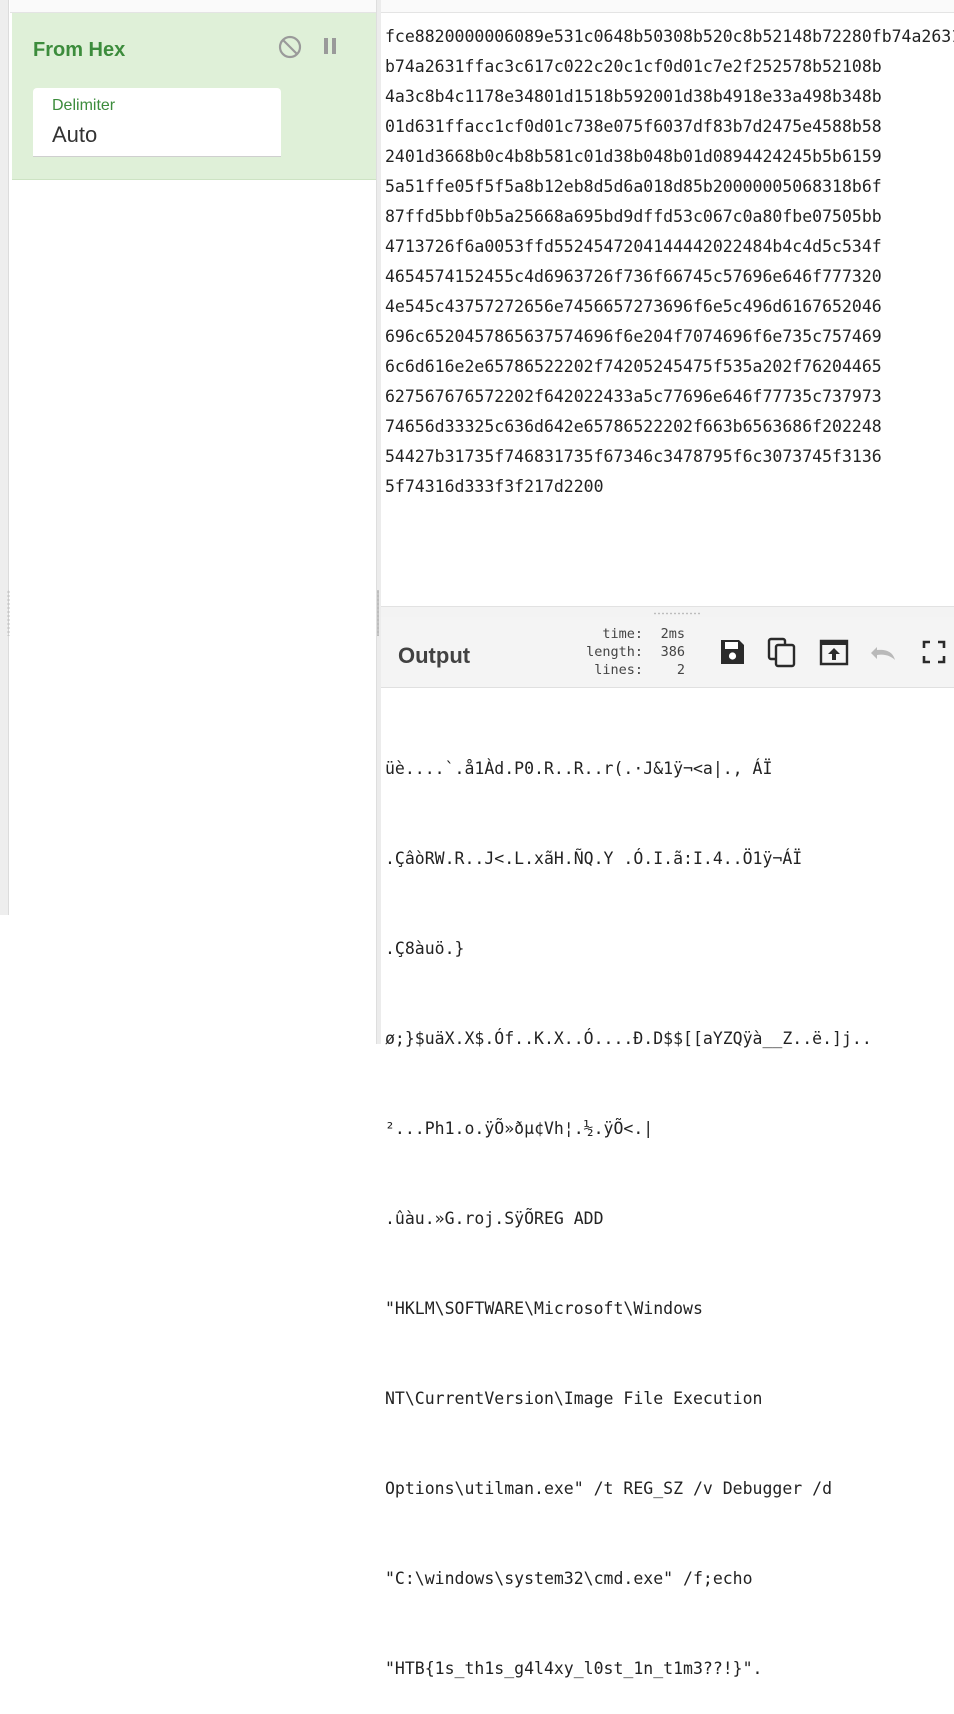 Image resolution: width=954 pixels, height=1714 pixels. Describe the element at coordinates (579, 768) in the screenshot. I see `output-line: üè....`.å1Àd.P0.R..R..r(.·J&1ÿ¬<a|., ÁÏ` at that location.